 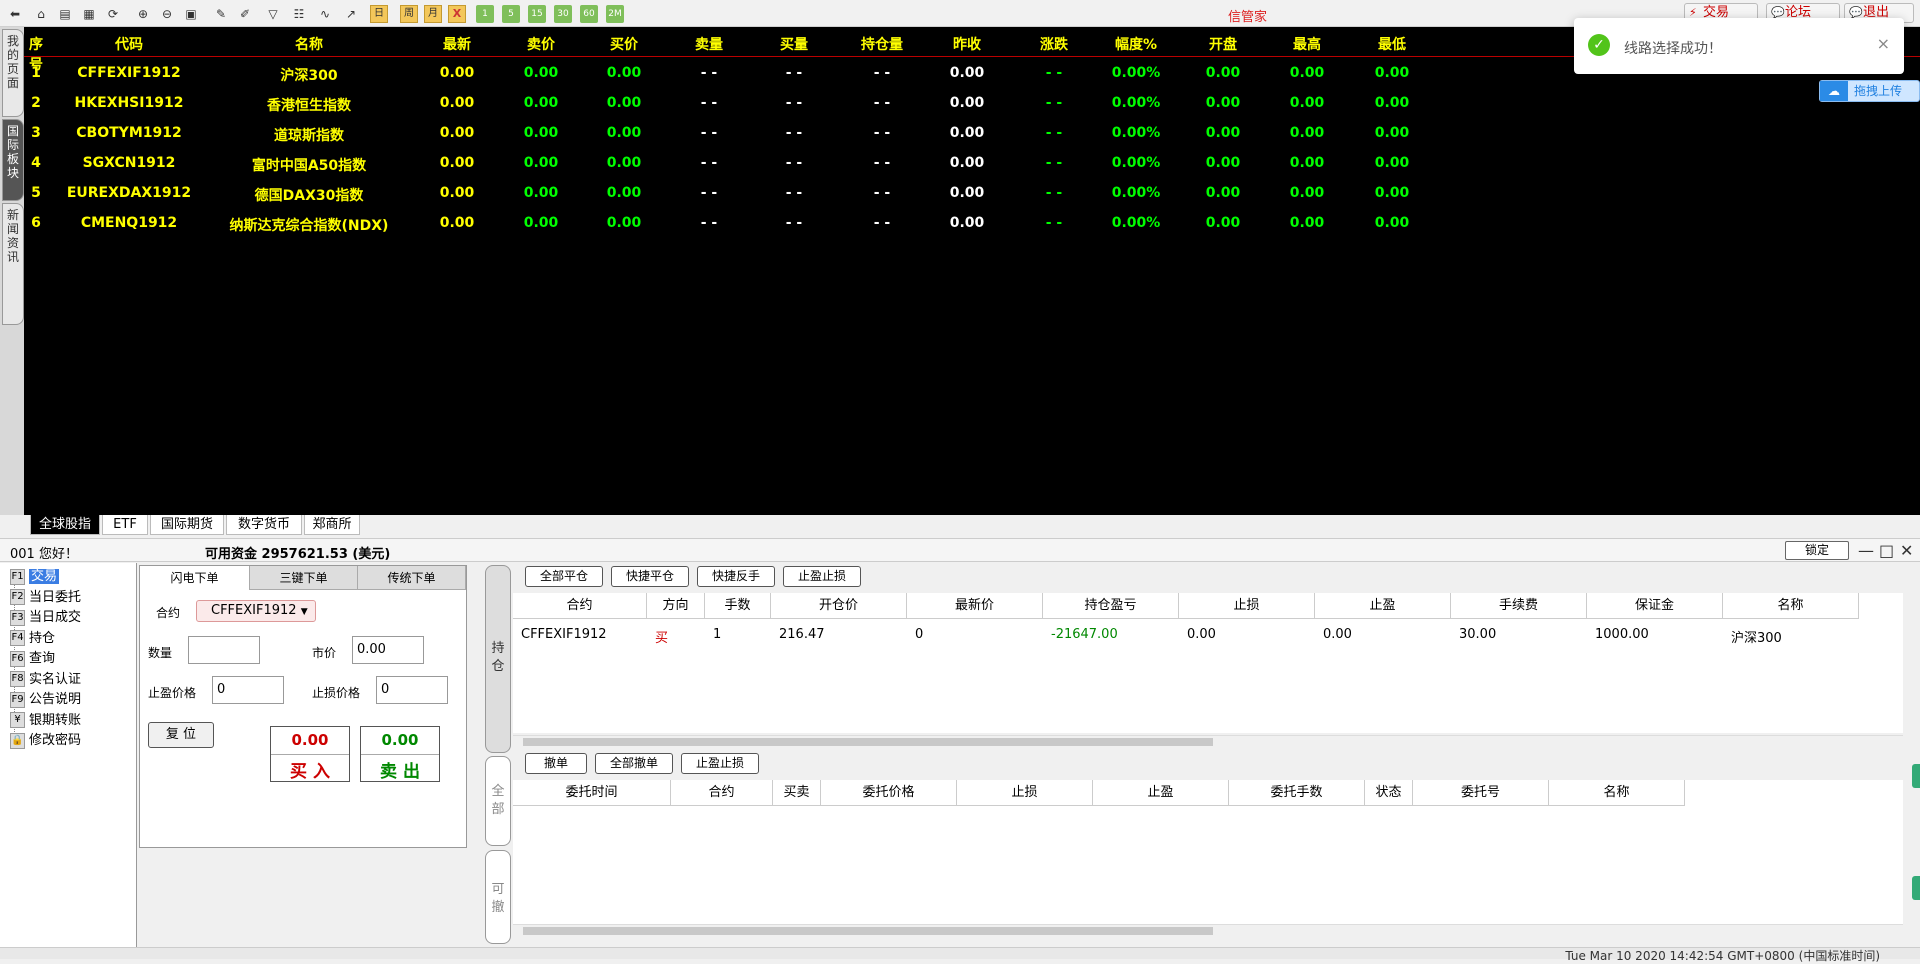 What do you see at coordinates (181, 735) in the screenshot?
I see `reset-button: 复 位` at bounding box center [181, 735].